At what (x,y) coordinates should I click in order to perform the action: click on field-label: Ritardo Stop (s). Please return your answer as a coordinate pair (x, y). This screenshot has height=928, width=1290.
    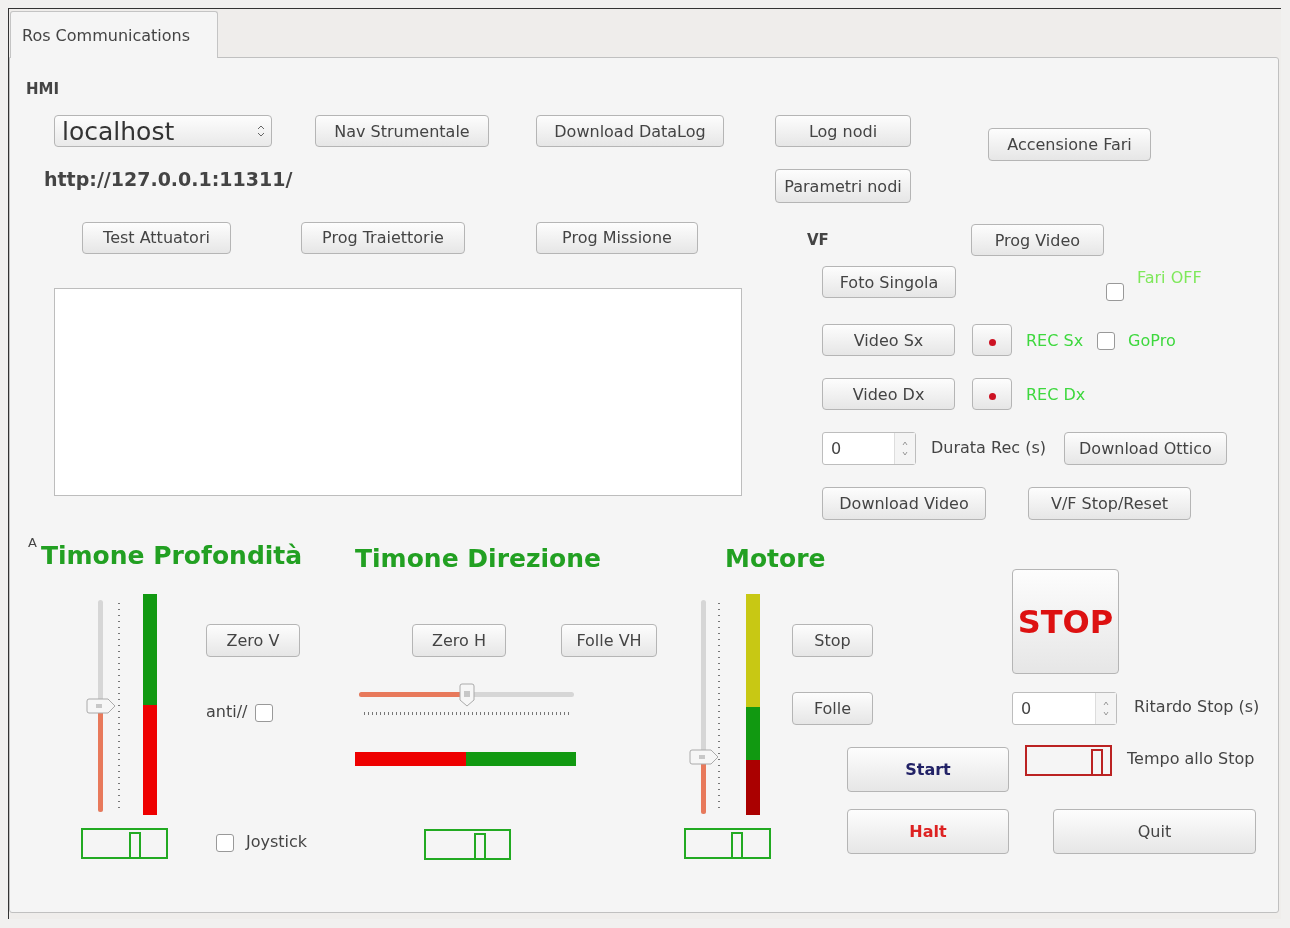
    Looking at the image, I should click on (1197, 707).